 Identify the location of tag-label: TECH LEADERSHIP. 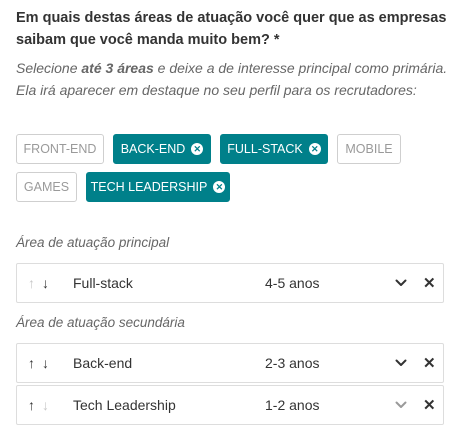
(149, 187).